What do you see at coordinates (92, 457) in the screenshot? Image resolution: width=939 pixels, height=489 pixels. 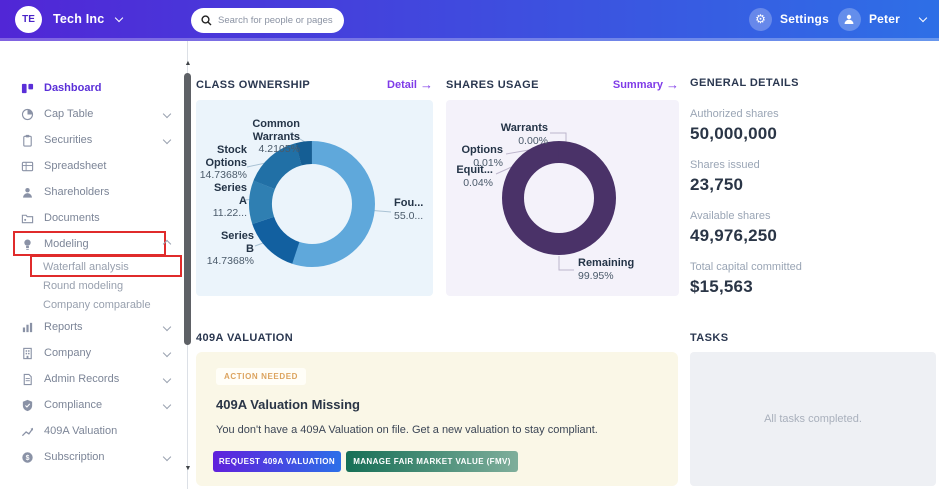 I see `sidebar-item-subscription: $ Subscription` at bounding box center [92, 457].